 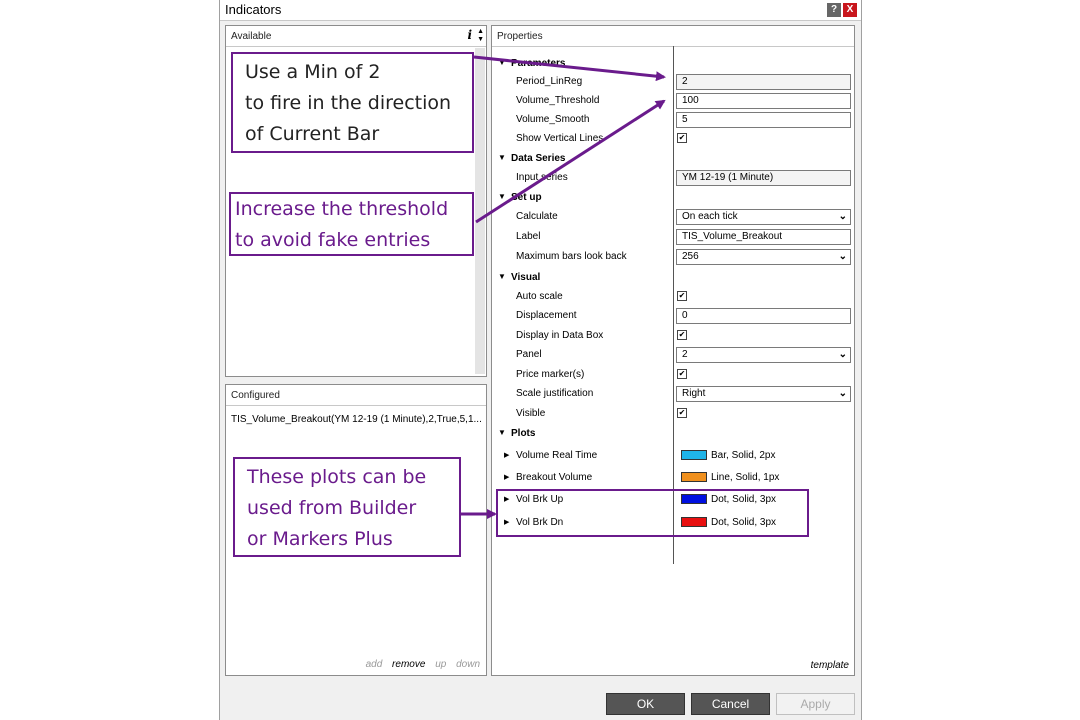 What do you see at coordinates (682, 413) in the screenshot?
I see `visible-checkbox: ✔` at bounding box center [682, 413].